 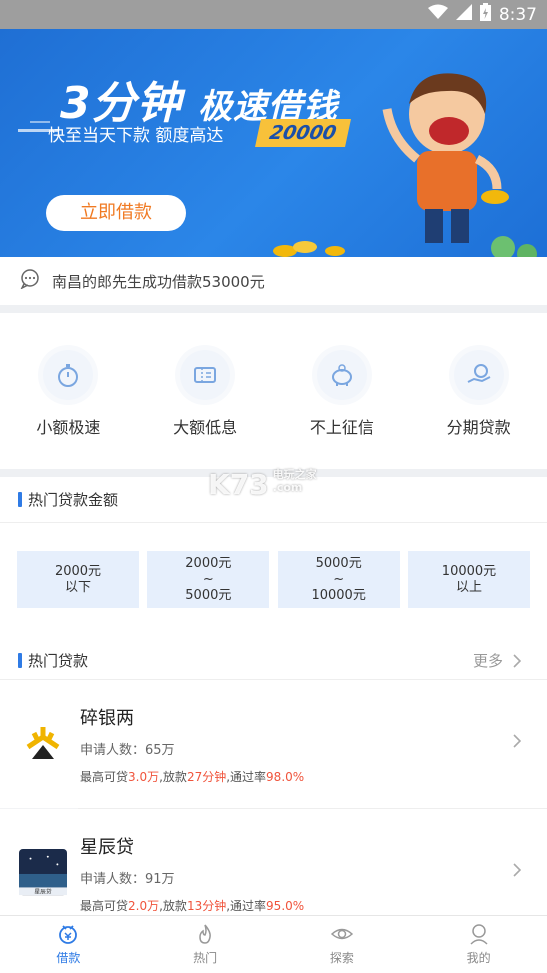 What do you see at coordinates (273, 309) in the screenshot?
I see `divider` at bounding box center [273, 309].